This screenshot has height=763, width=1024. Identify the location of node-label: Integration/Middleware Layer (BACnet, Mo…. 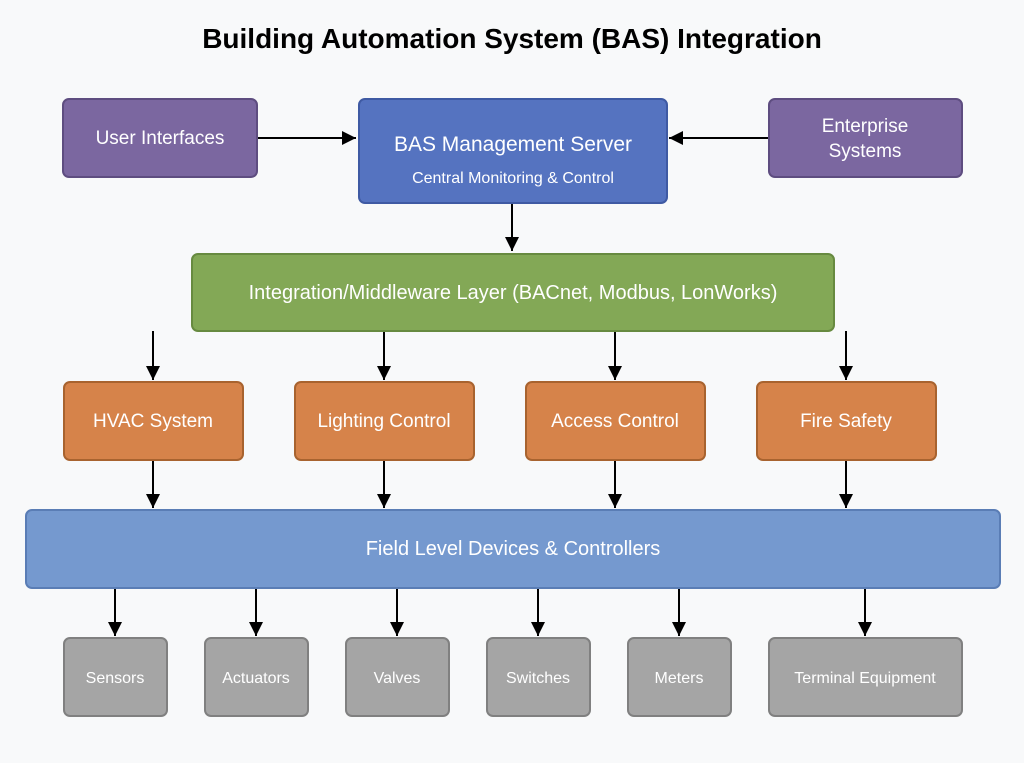
(513, 293).